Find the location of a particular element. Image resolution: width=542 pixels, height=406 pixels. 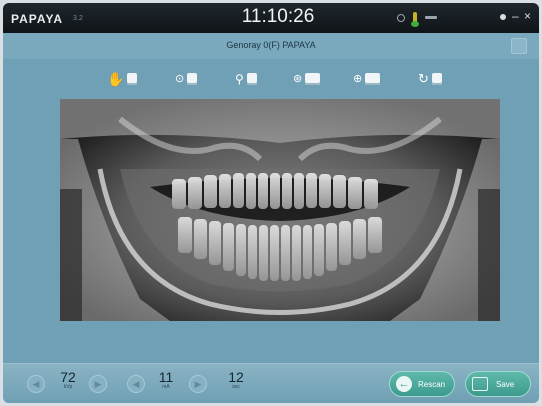

ma-increase-button: ▶ is located at coordinates (198, 384).